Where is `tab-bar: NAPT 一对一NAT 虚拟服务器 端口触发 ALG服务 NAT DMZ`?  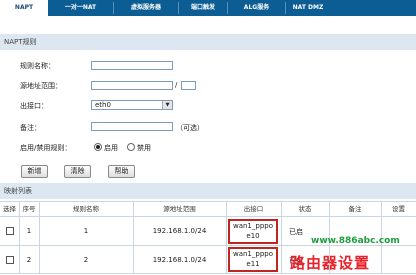 tab-bar: NAPT 一对一NAT 虚拟服务器 端口触发 ALG服务 NAT DMZ is located at coordinates (208, 8).